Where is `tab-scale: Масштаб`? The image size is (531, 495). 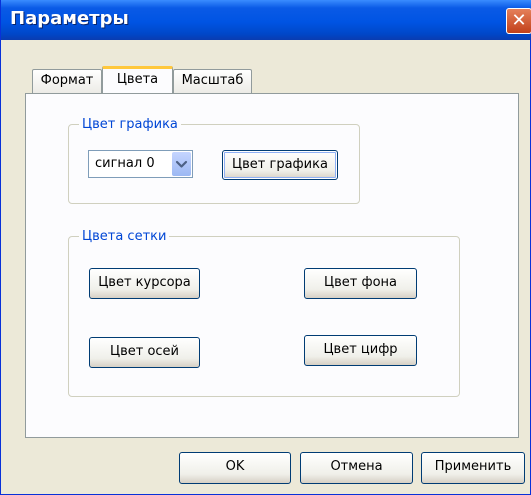
tab-scale: Масштаб is located at coordinates (212, 81).